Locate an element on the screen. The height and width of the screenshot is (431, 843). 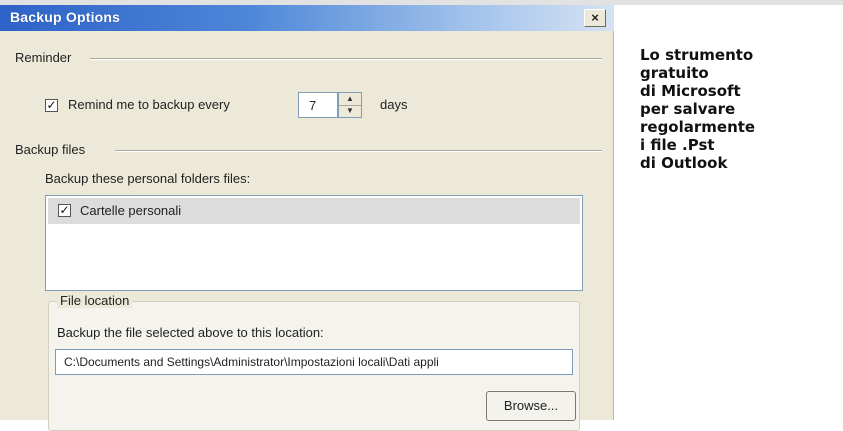
caption-line: di Outlook is located at coordinates (684, 163).